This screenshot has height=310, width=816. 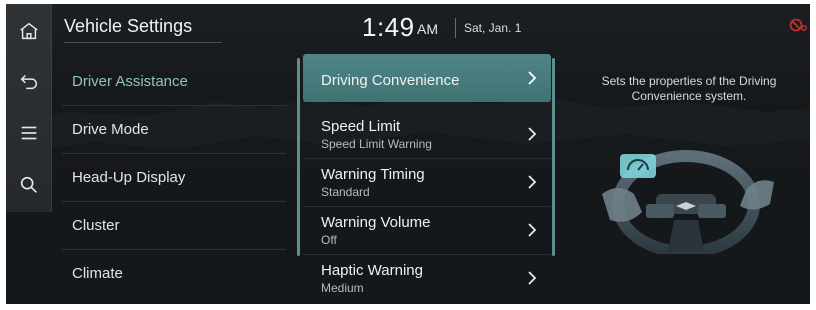 I want to click on setting-warning-timing: Warning Timing Standard, so click(x=427, y=182).